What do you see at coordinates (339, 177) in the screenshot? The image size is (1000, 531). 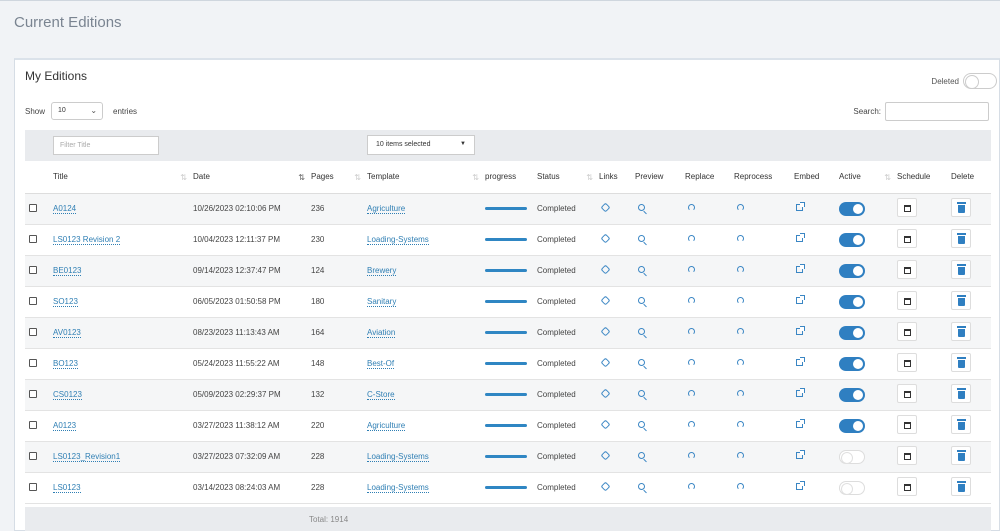 I see `column-header-pages: Pages ⇅` at bounding box center [339, 177].